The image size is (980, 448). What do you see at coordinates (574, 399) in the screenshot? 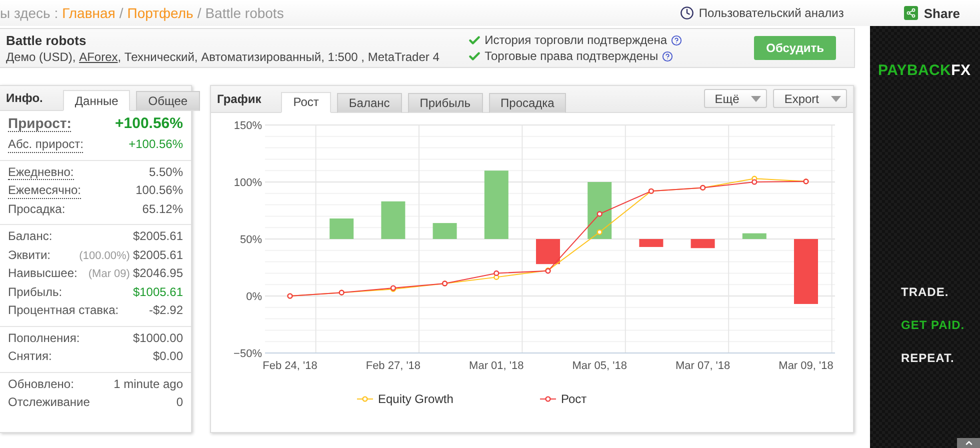
I see `legend-label: Рост` at bounding box center [574, 399].